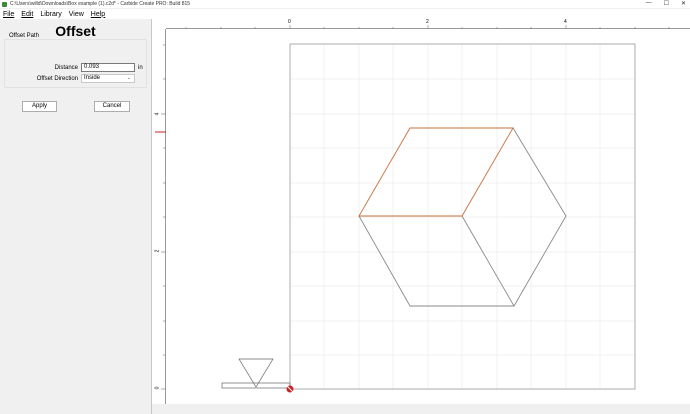  What do you see at coordinates (256, 373) in the screenshot?
I see `tool-indicator` at bounding box center [256, 373].